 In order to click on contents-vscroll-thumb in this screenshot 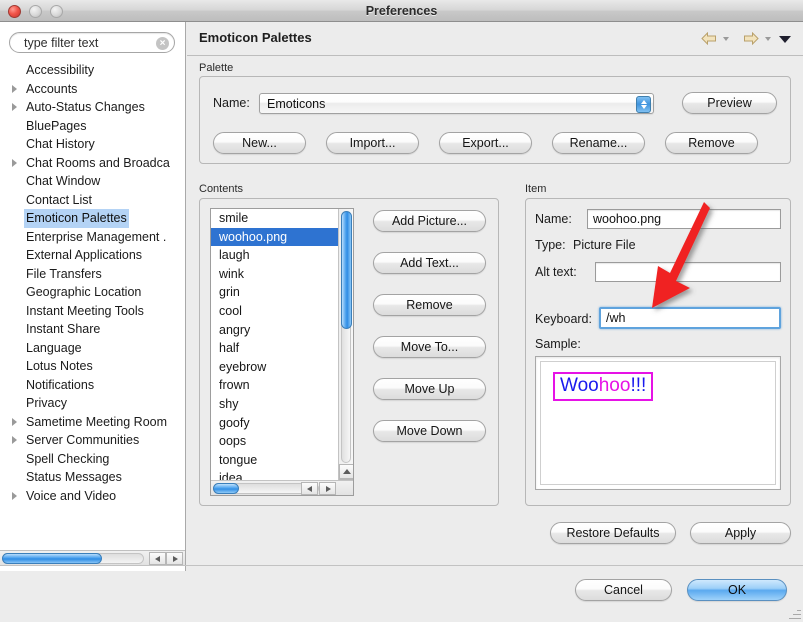, I will do `click(346, 270)`.